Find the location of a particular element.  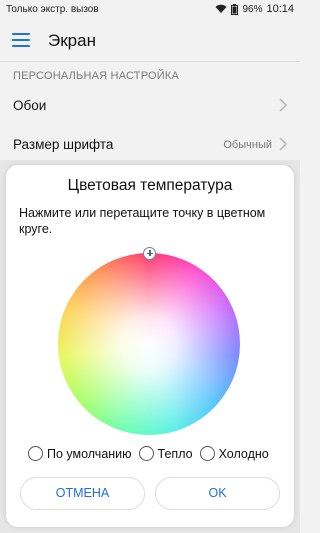

ok-button: OK is located at coordinates (217, 493).